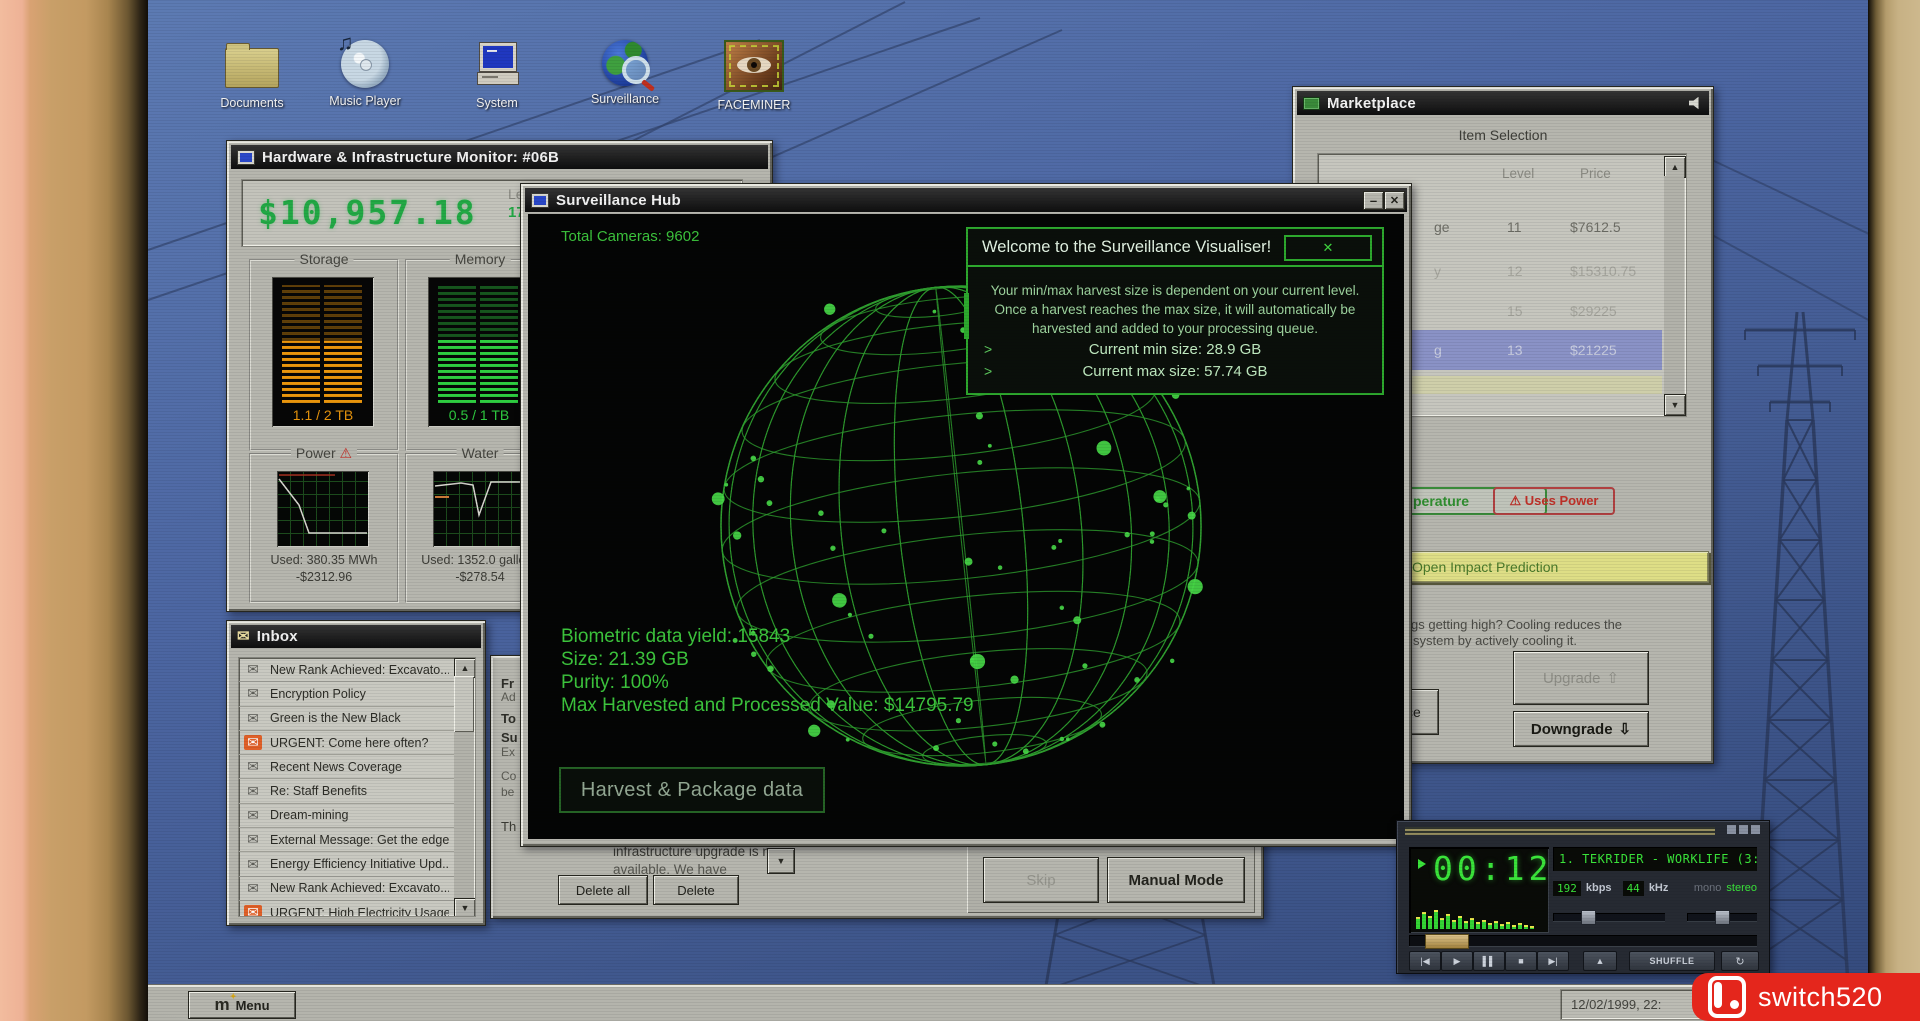  What do you see at coordinates (346, 767) in the screenshot?
I see `inbox-row: ✉ Recent News Coverage` at bounding box center [346, 767].